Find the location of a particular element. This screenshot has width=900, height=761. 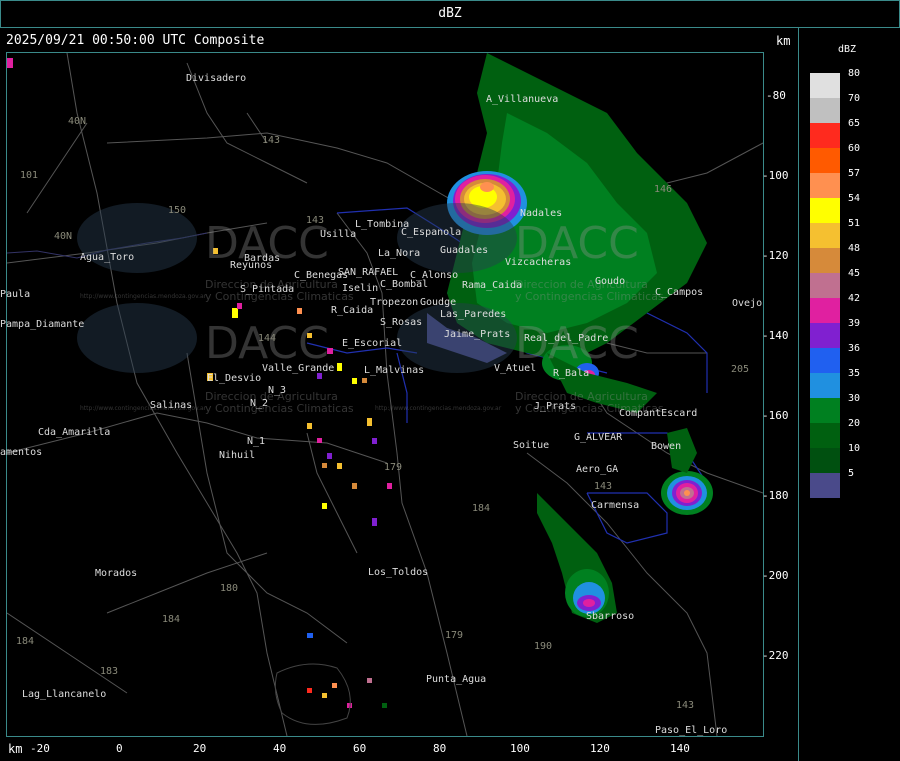

km-label-bottom: km is located at coordinates (15, 749).